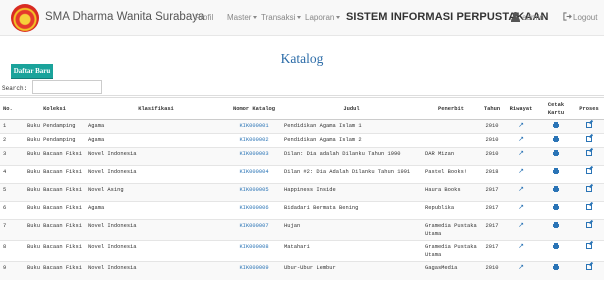 The height and width of the screenshot is (303, 604). What do you see at coordinates (589, 108) in the screenshot?
I see `col-proses: Proses` at bounding box center [589, 108].